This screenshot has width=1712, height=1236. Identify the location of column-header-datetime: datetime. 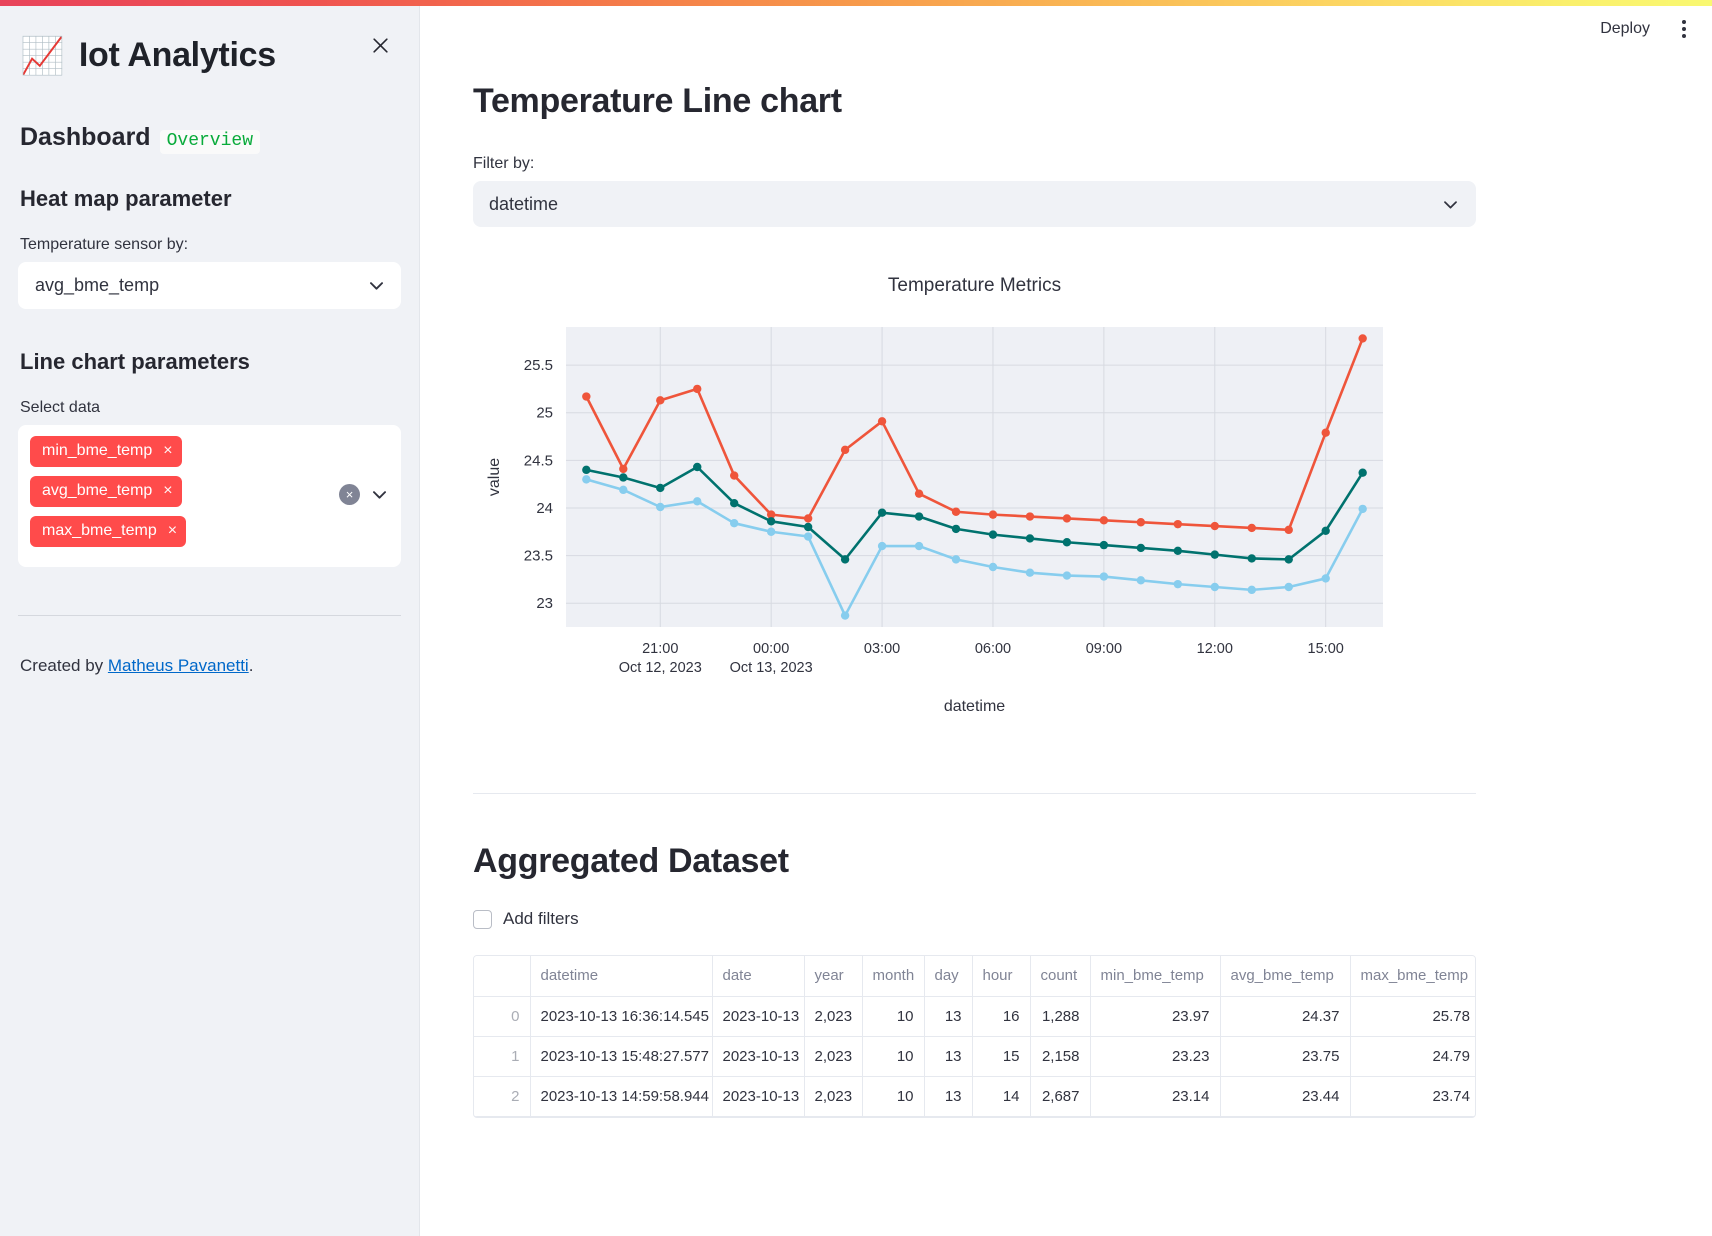
(621, 976).